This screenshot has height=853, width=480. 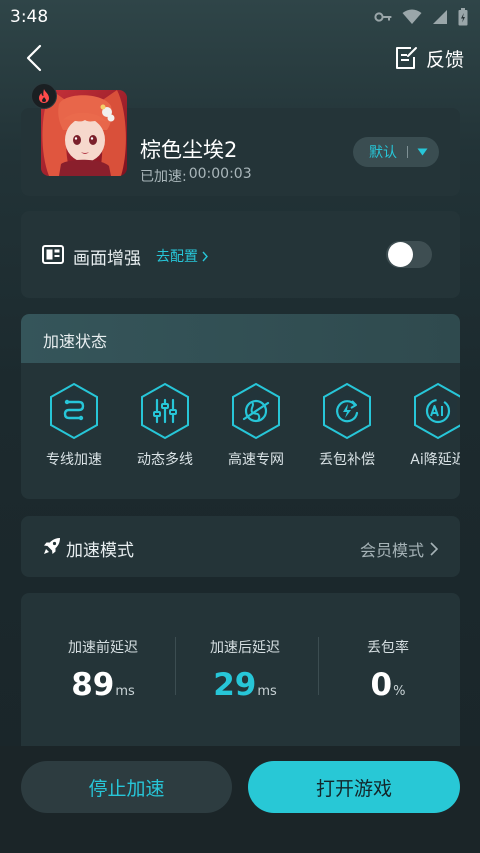 I want to click on ai-icon, so click(x=437, y=411).